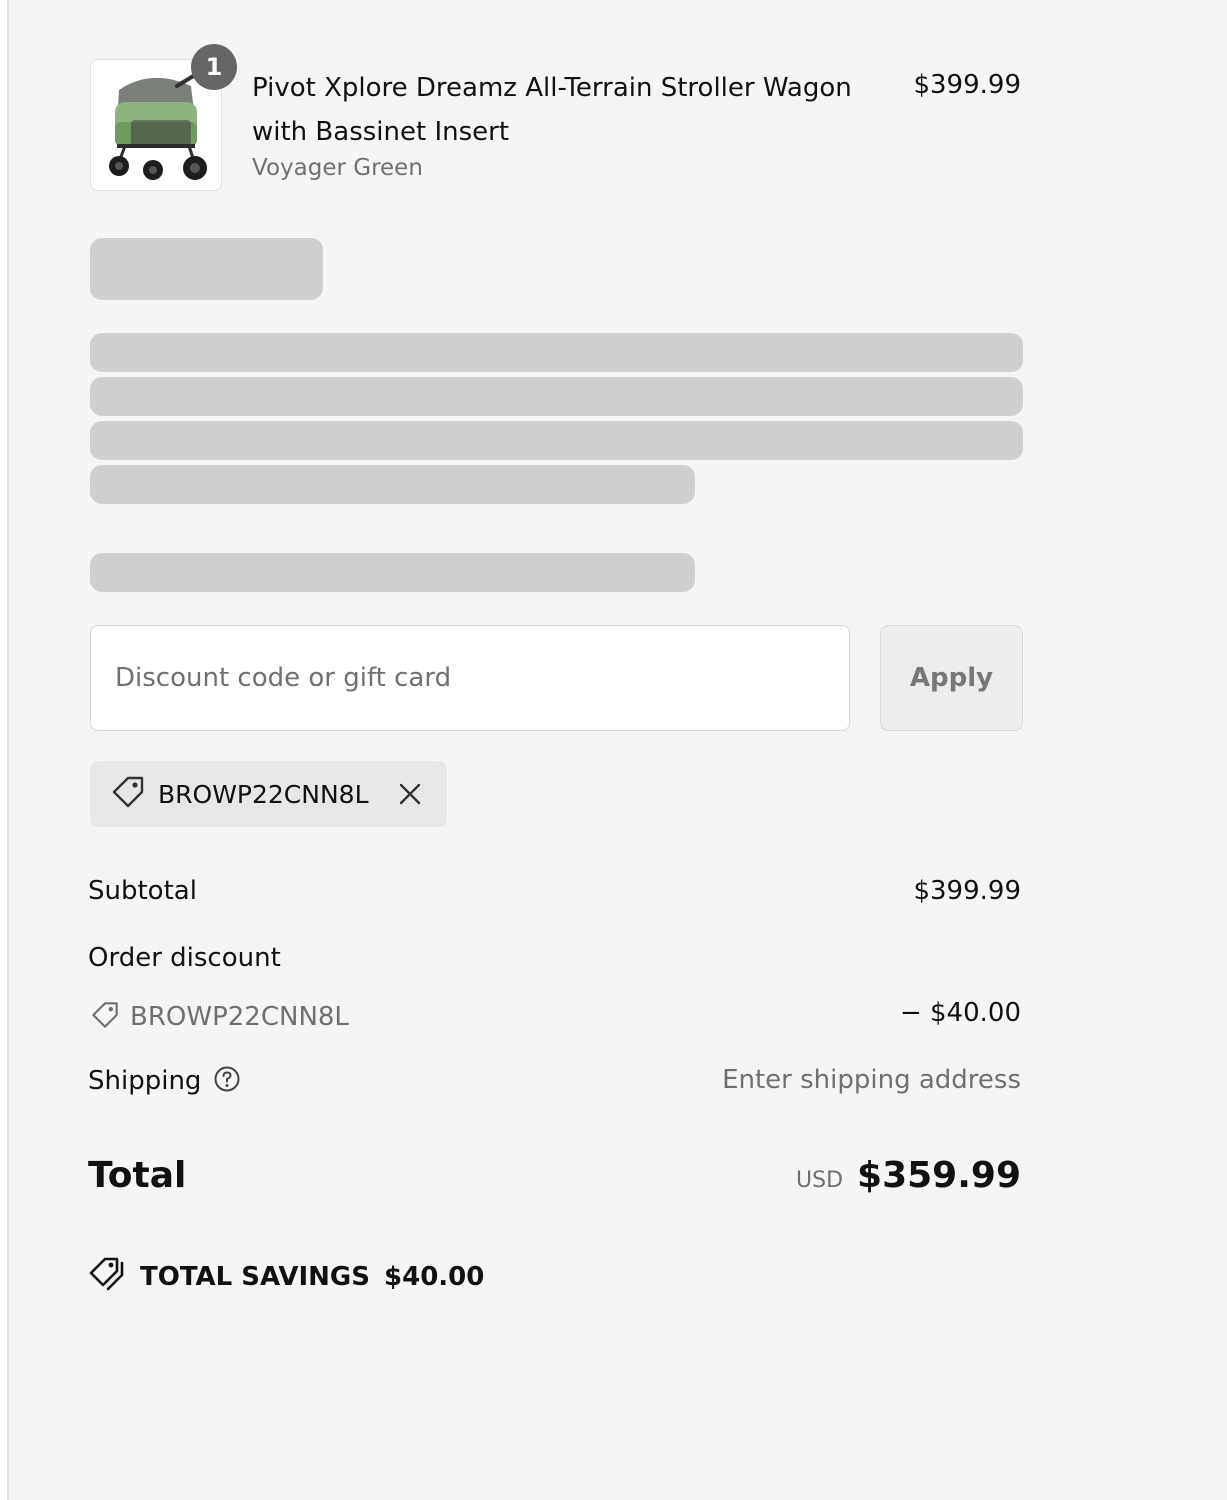 This screenshot has width=1227, height=1500. Describe the element at coordinates (470, 678) in the screenshot. I see `discount-code-input` at that location.